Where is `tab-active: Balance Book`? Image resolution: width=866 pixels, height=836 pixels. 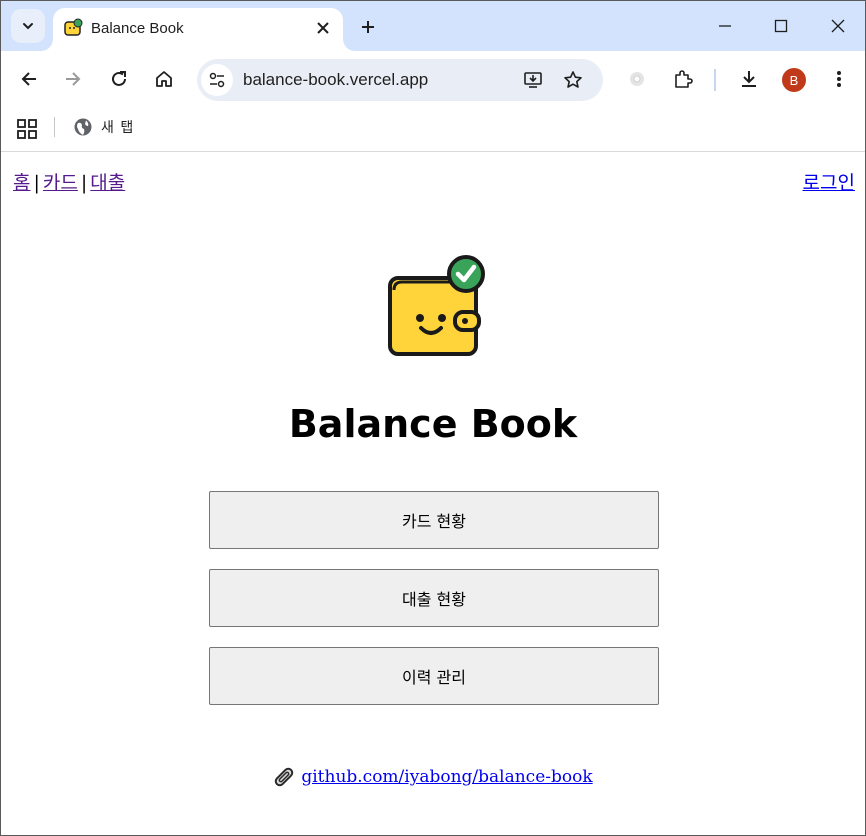 tab-active: Balance Book is located at coordinates (198, 29).